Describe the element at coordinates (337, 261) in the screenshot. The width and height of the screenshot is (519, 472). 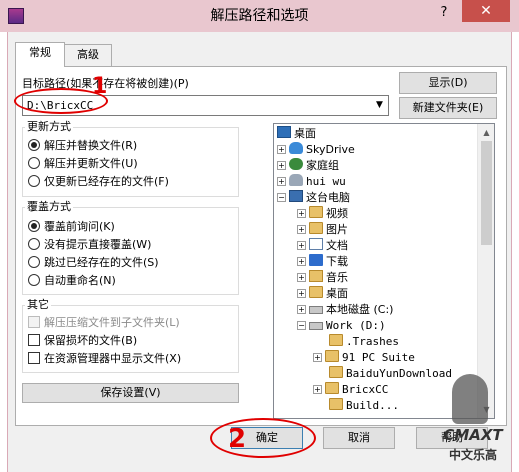
I see `tree-item-label: 下载` at that location.